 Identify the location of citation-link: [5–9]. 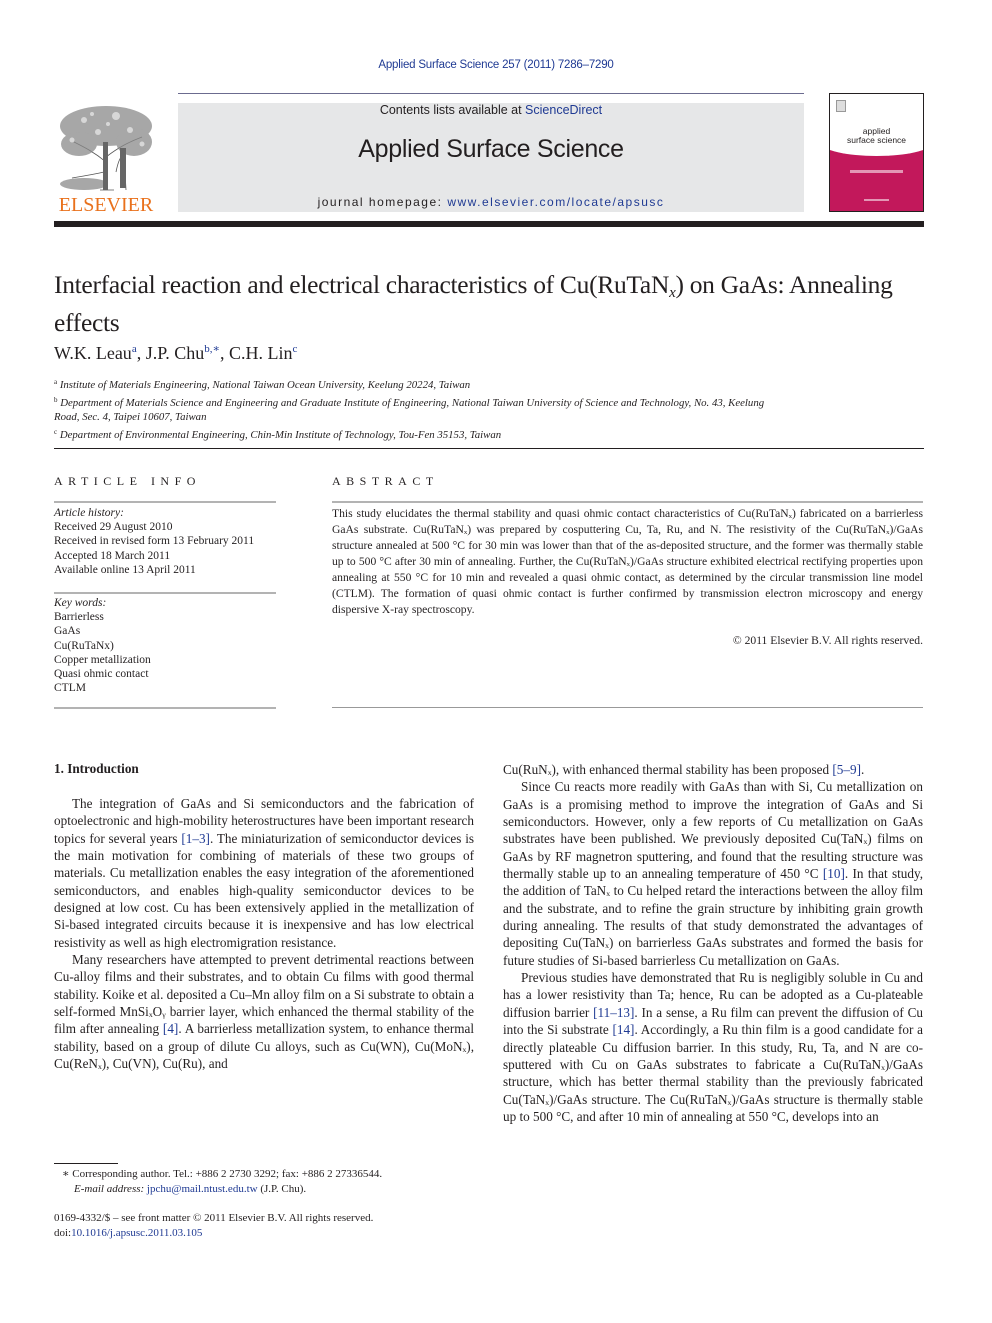
(846, 769).